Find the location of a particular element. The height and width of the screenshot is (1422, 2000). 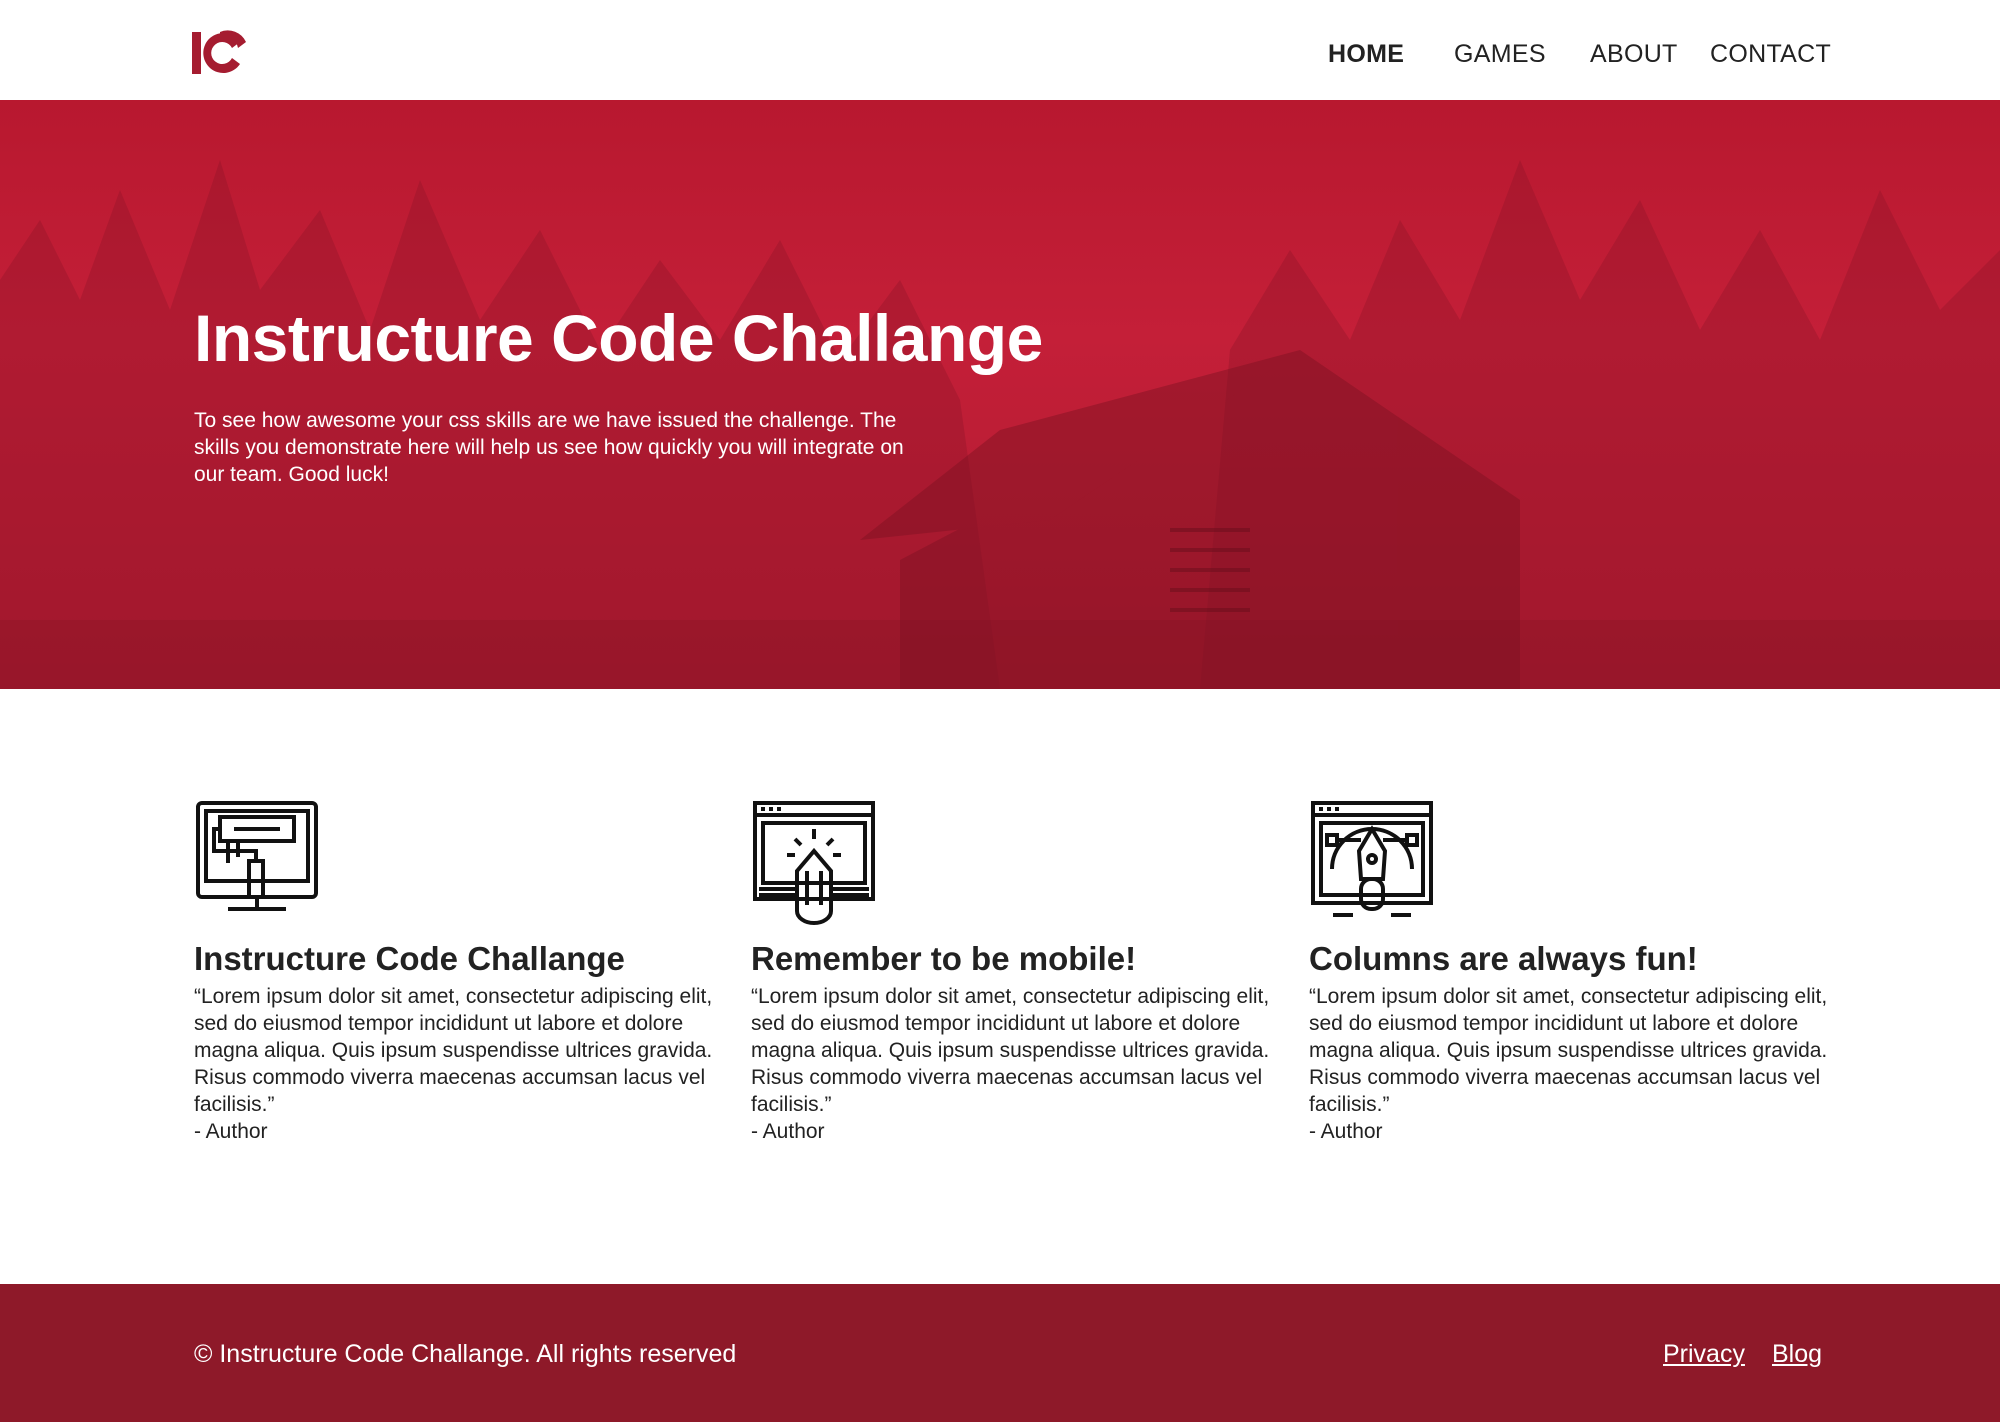

nav-home: HOME is located at coordinates (1366, 54).